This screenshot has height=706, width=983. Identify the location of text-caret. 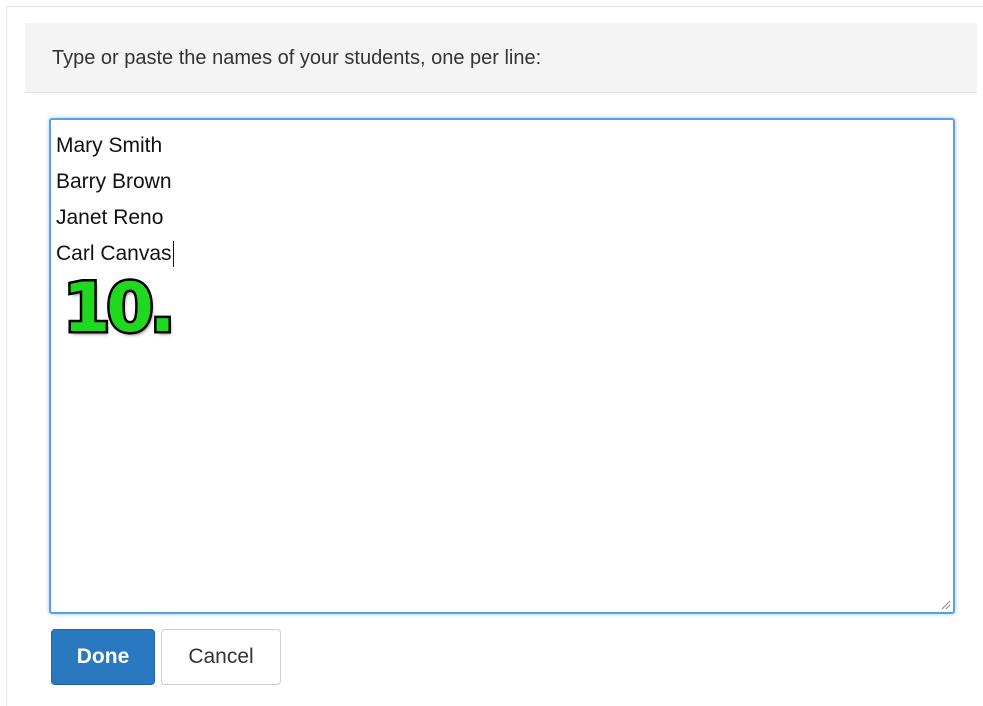
(173, 254).